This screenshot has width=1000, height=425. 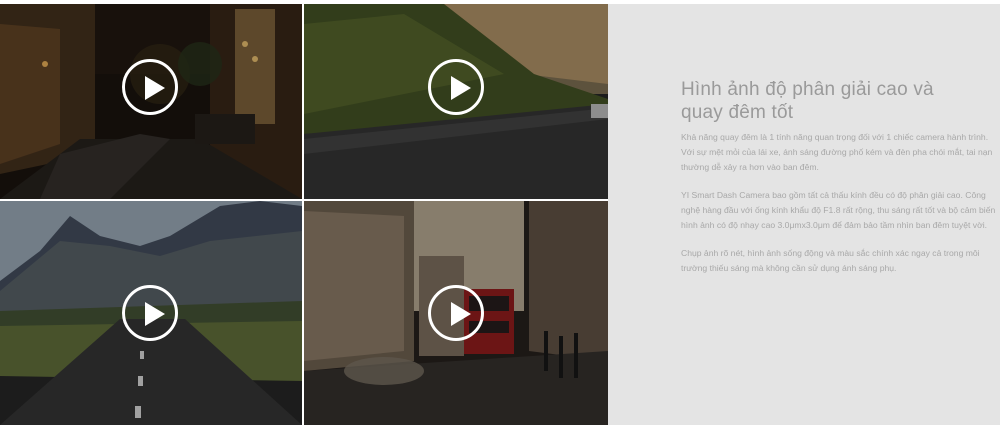 I want to click on video-thumbnail-night-street, so click(x=151, y=101).